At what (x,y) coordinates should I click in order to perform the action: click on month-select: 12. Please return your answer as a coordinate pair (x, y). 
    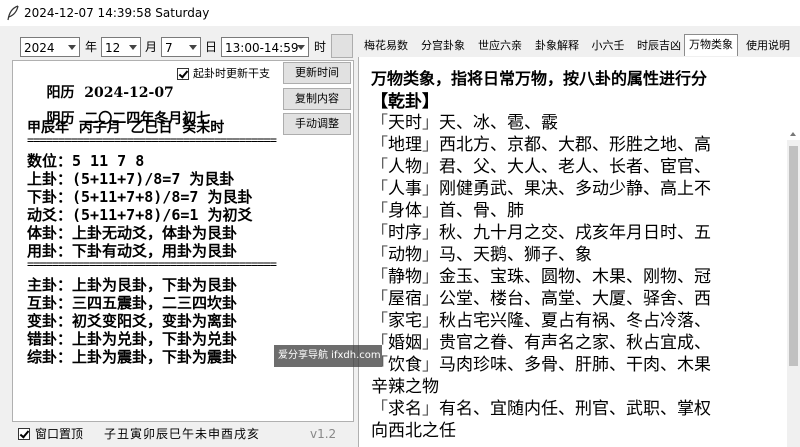
    Looking at the image, I should click on (121, 47).